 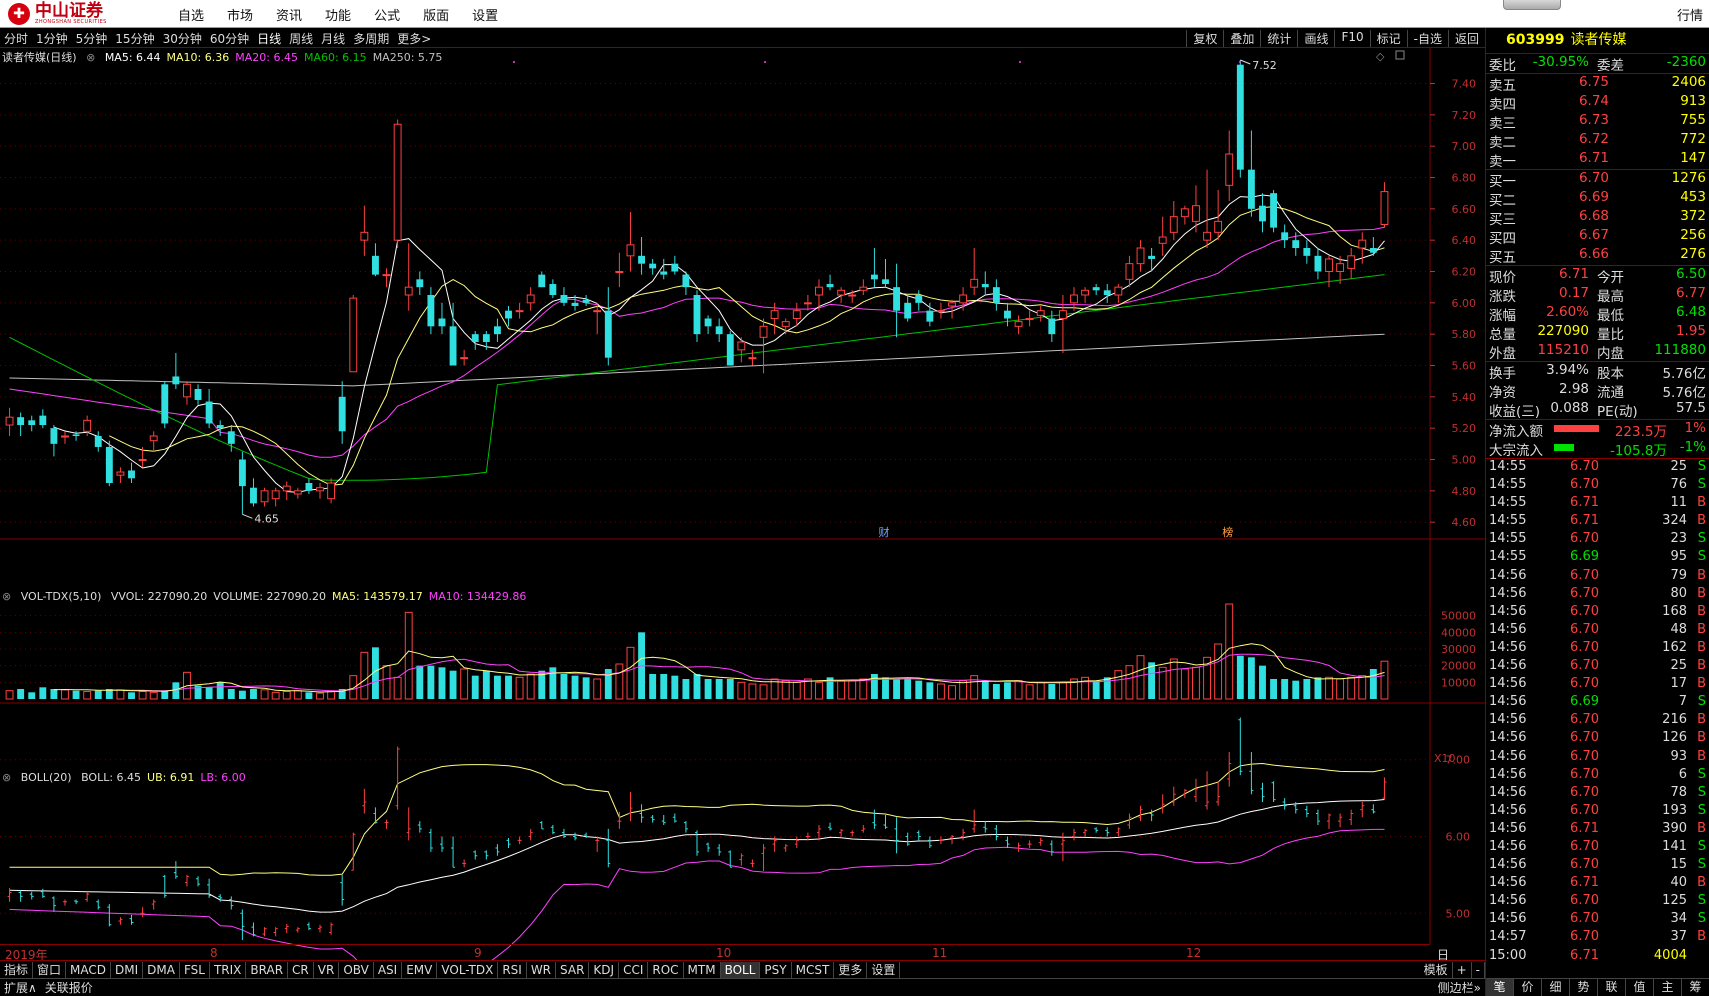 What do you see at coordinates (1462, 969) in the screenshot?
I see `template-button: +` at bounding box center [1462, 969].